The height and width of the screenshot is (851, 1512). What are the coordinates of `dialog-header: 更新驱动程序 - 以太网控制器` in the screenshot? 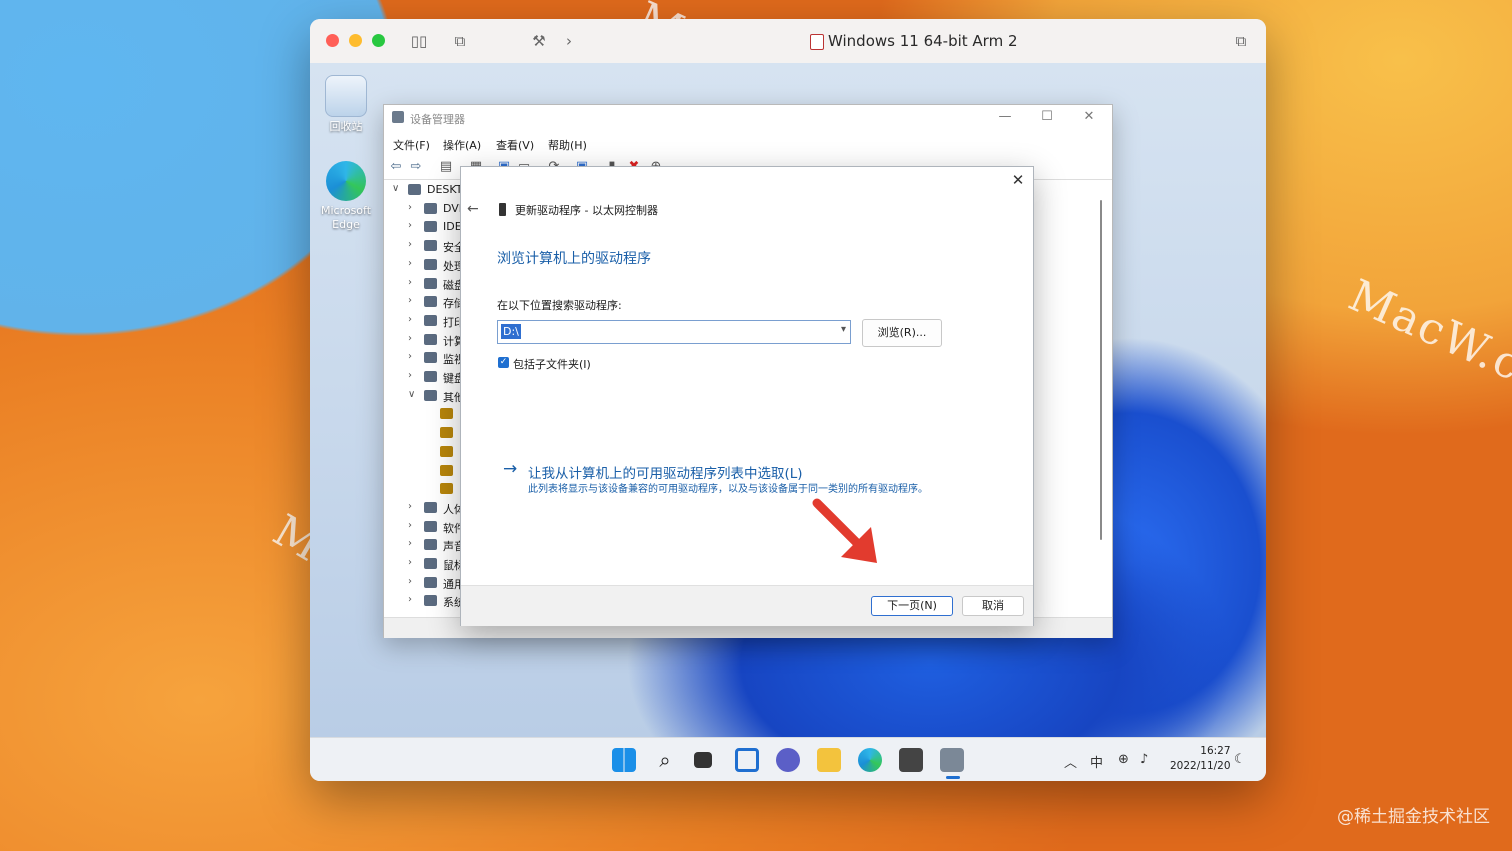 It's located at (586, 210).